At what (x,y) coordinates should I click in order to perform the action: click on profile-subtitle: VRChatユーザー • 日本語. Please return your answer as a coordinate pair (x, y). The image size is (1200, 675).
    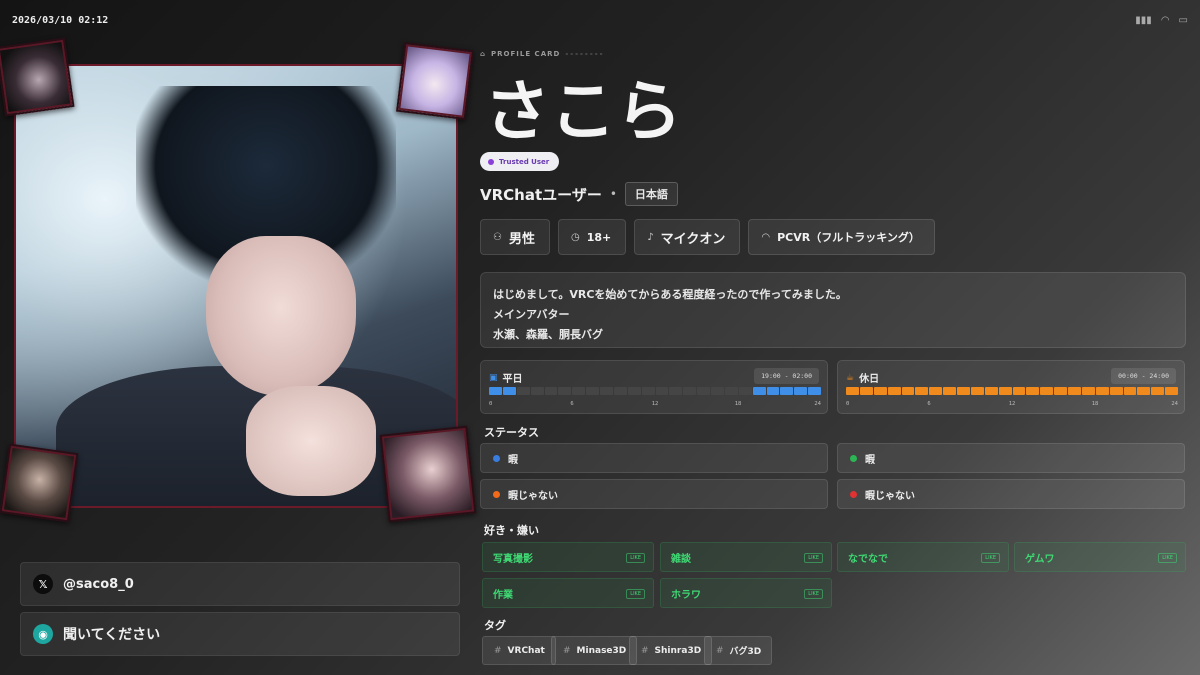
    Looking at the image, I should click on (579, 194).